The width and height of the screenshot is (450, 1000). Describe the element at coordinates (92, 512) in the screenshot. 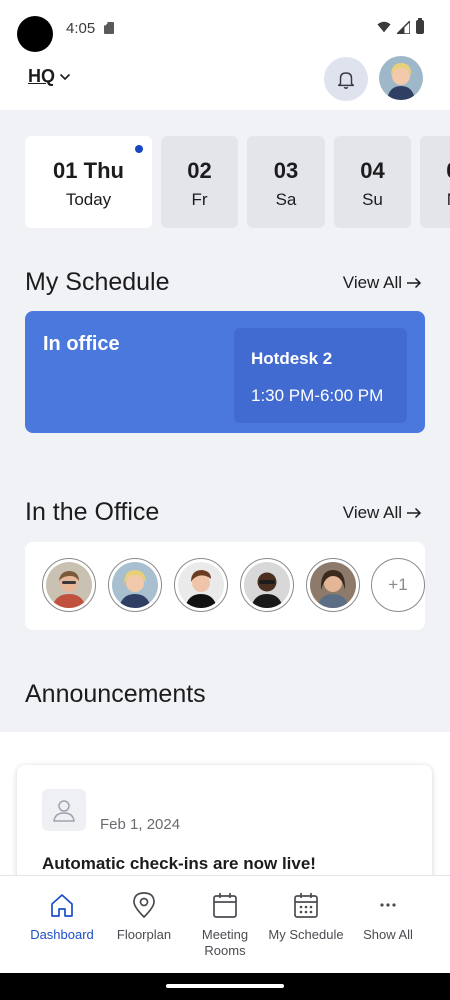

I see `in-the-office-title: In the Office` at that location.